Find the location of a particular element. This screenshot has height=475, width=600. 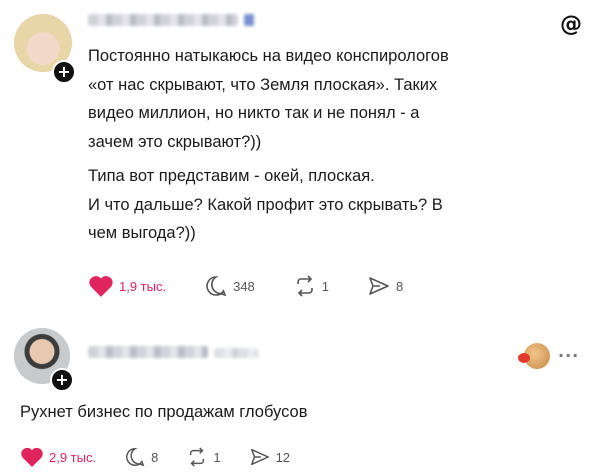

post-actions: 1,9 тыс. 348 1 8 is located at coordinates (245, 286).